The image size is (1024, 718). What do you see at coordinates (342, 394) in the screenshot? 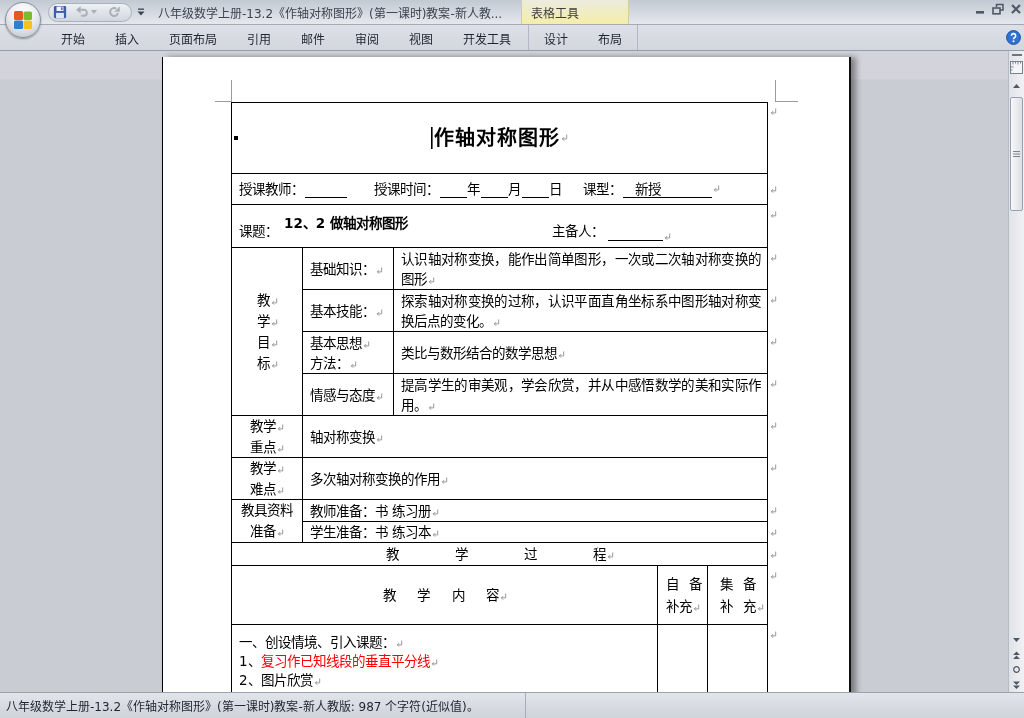
I see `objective-label: 情感与态度` at bounding box center [342, 394].